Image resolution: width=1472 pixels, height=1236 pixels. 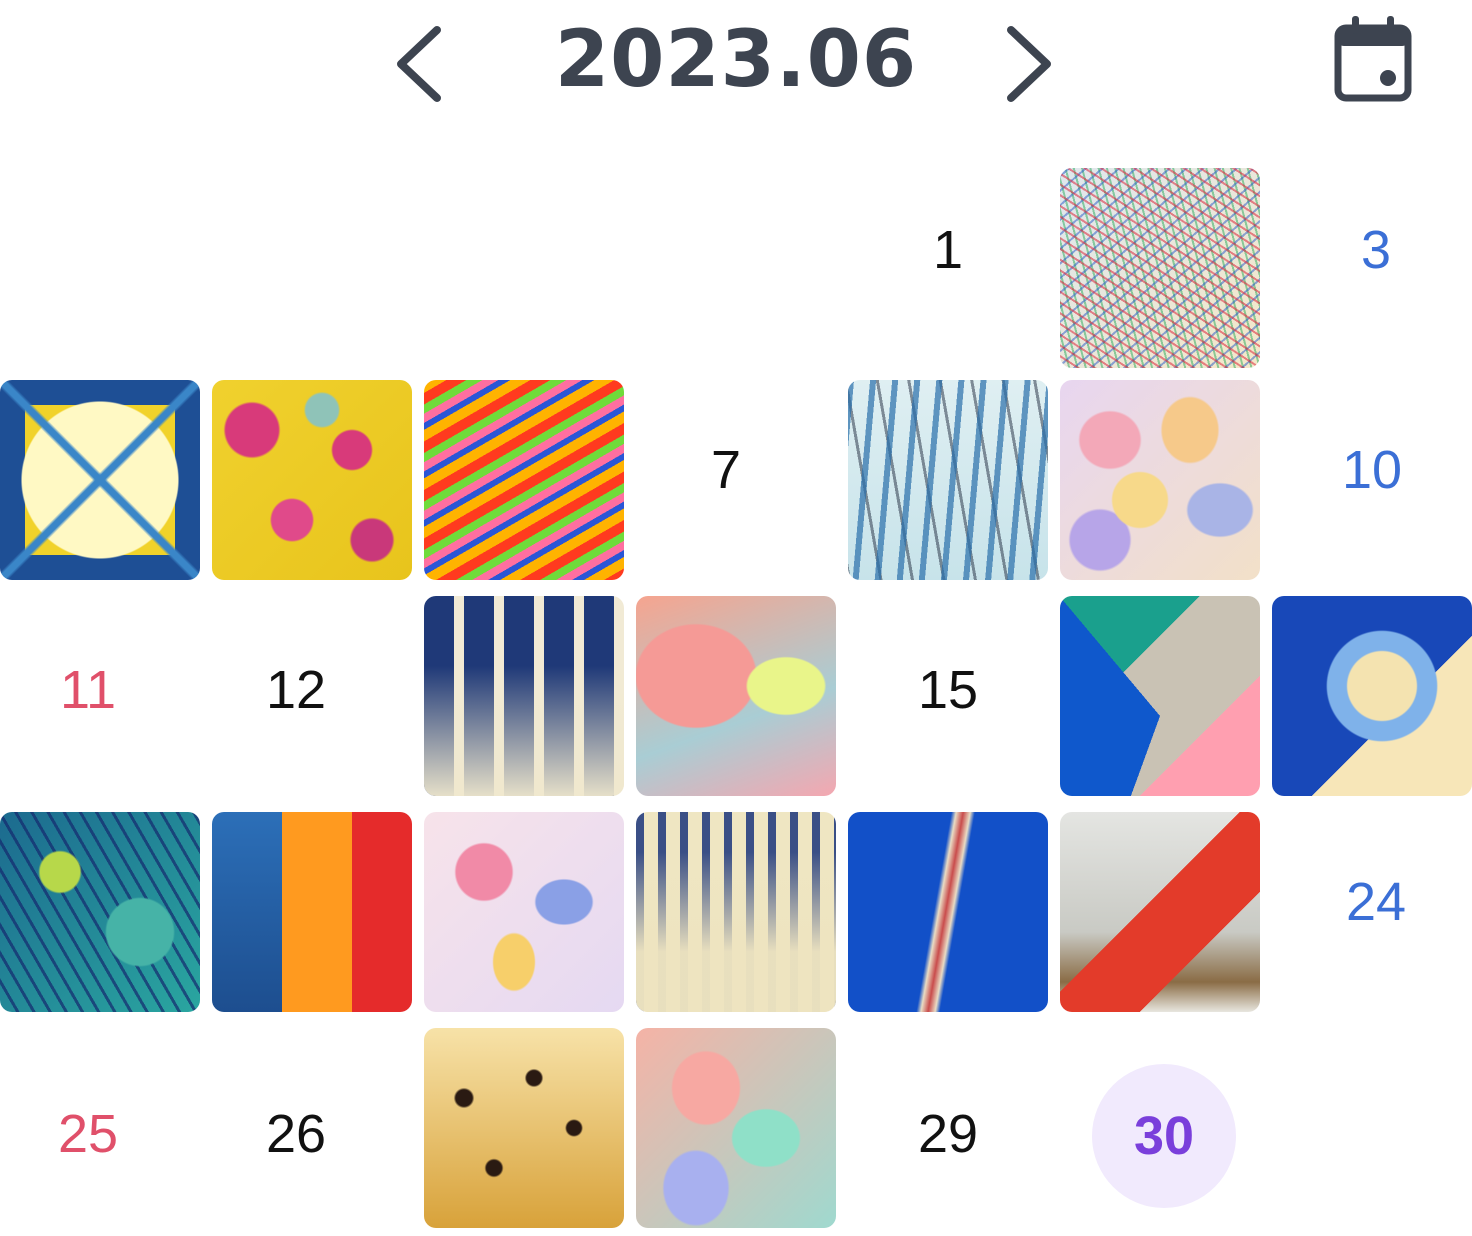 I want to click on day-3: 3, so click(x=1374, y=250).